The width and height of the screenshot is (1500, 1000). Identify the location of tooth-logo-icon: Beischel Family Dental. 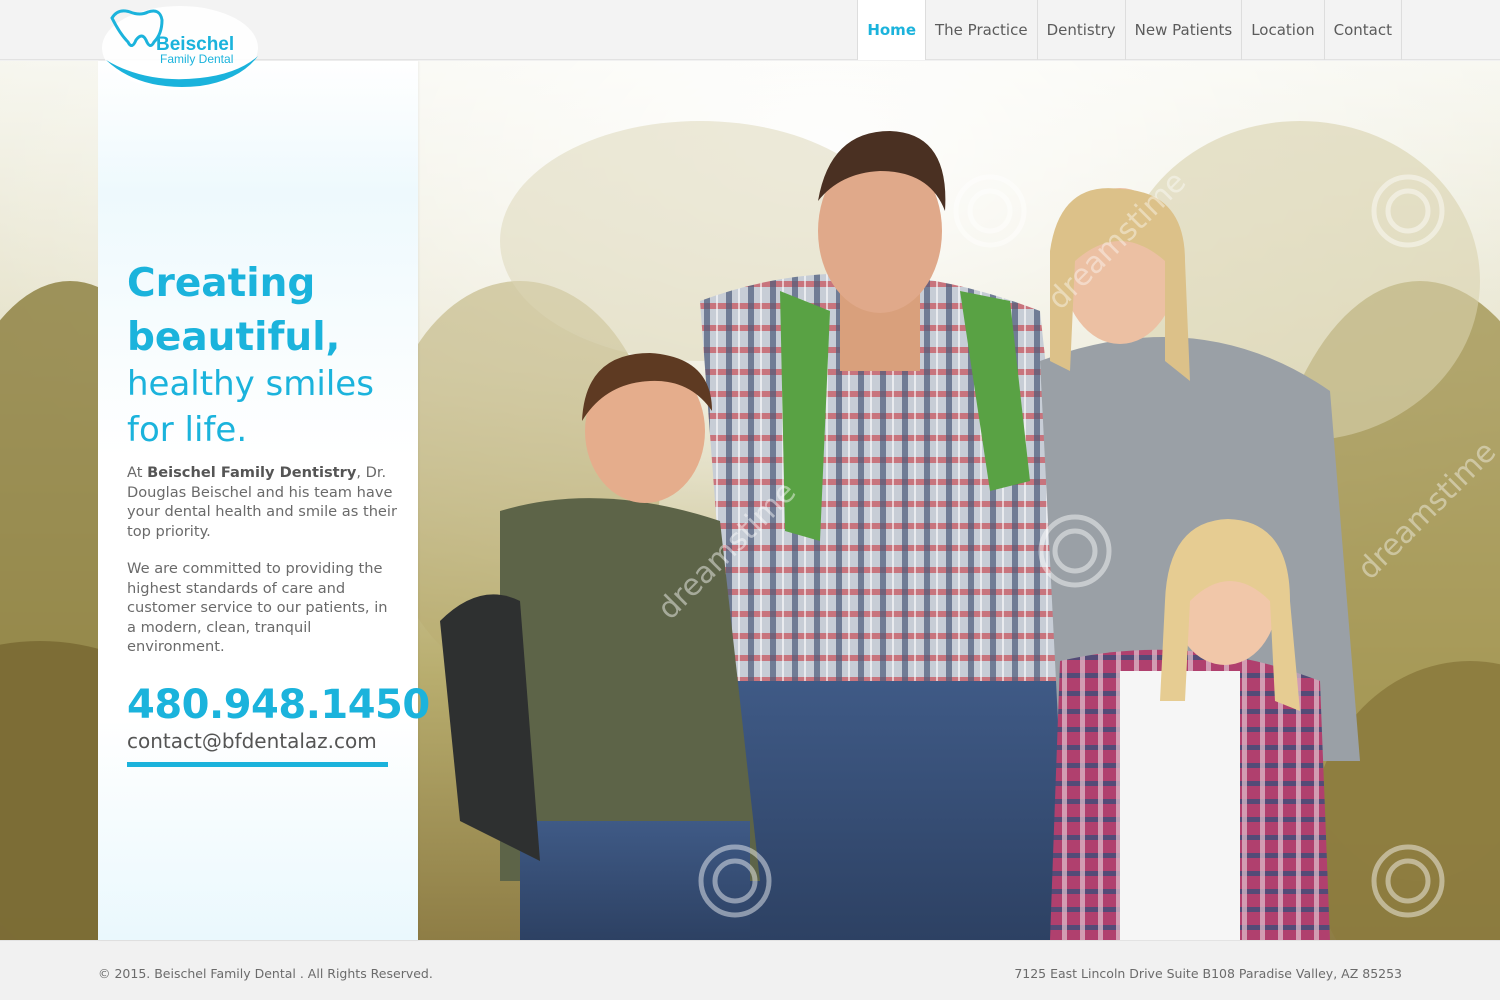
(180, 48).